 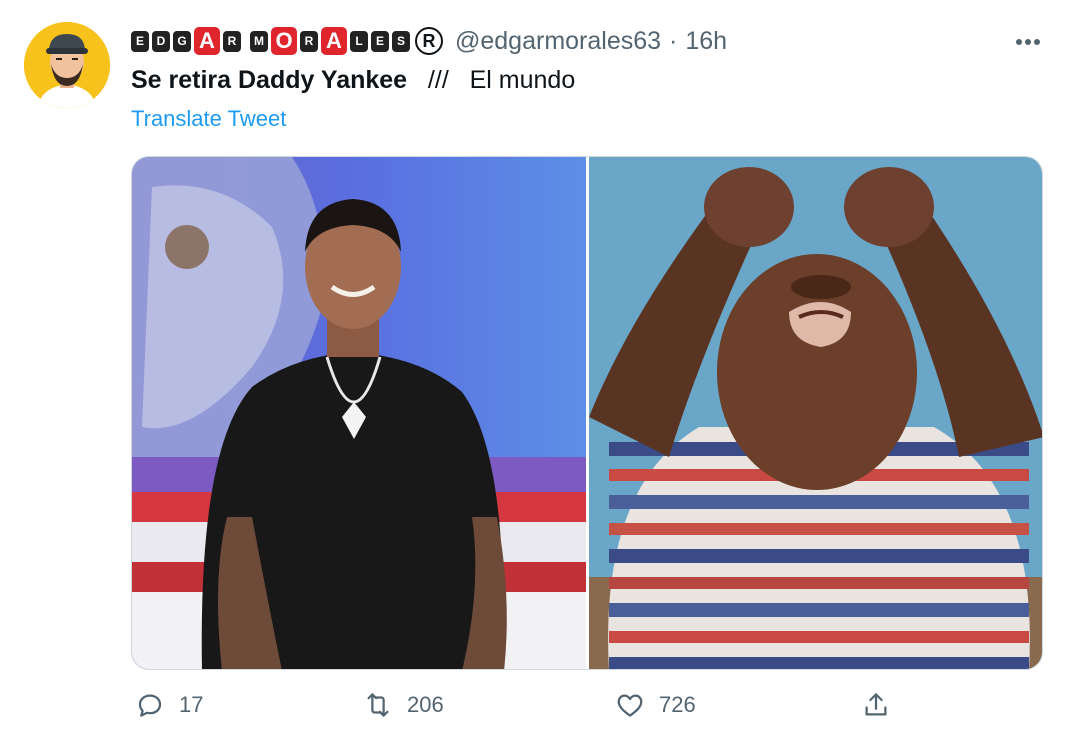 I want to click on avatar-illustration, so click(x=67, y=65).